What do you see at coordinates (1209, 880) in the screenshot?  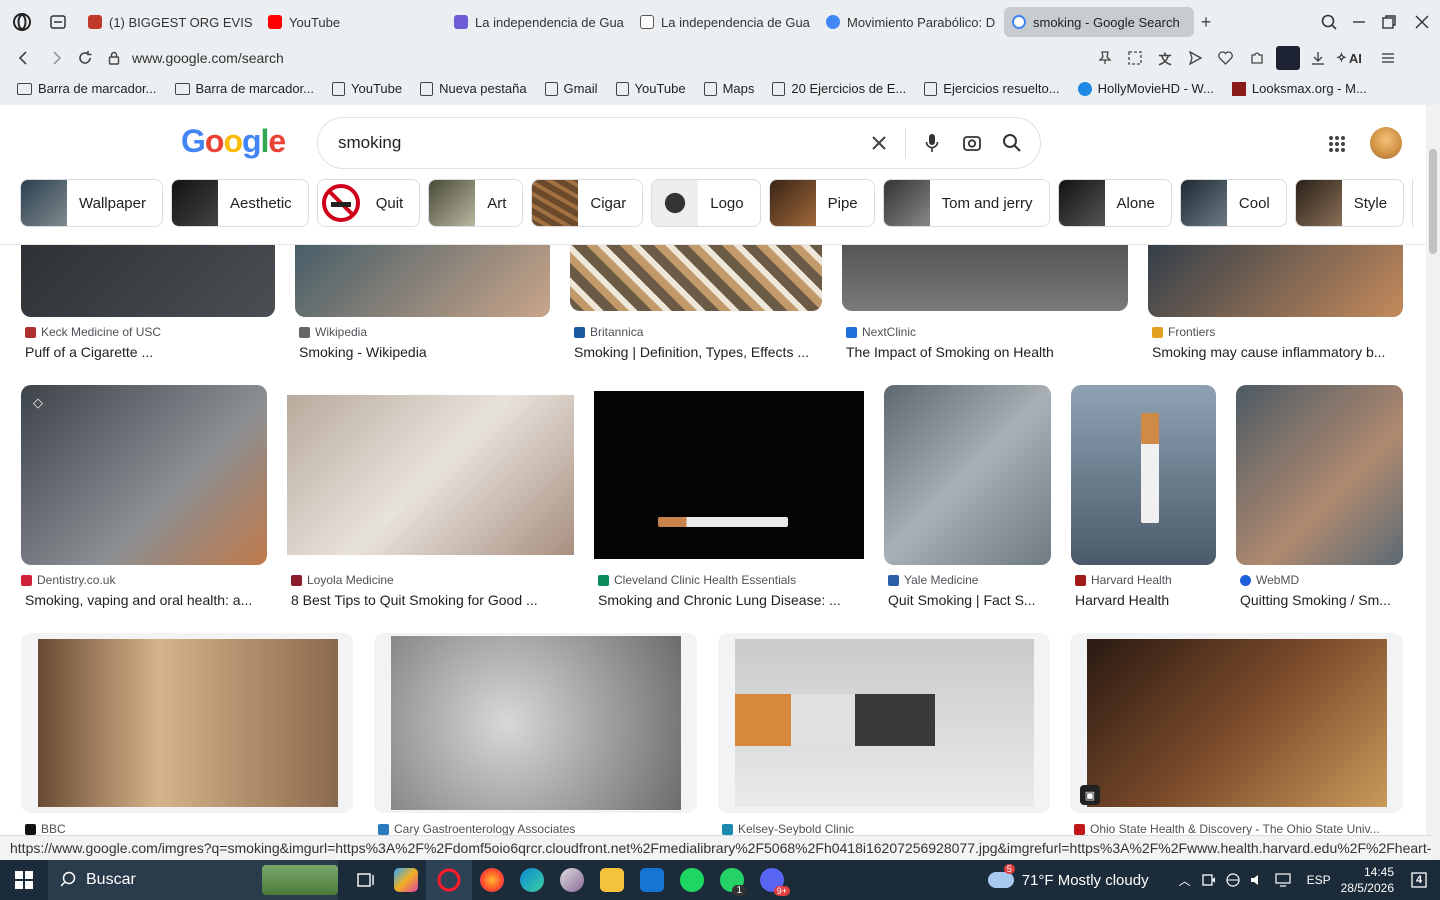 I see `meet-icon` at bounding box center [1209, 880].